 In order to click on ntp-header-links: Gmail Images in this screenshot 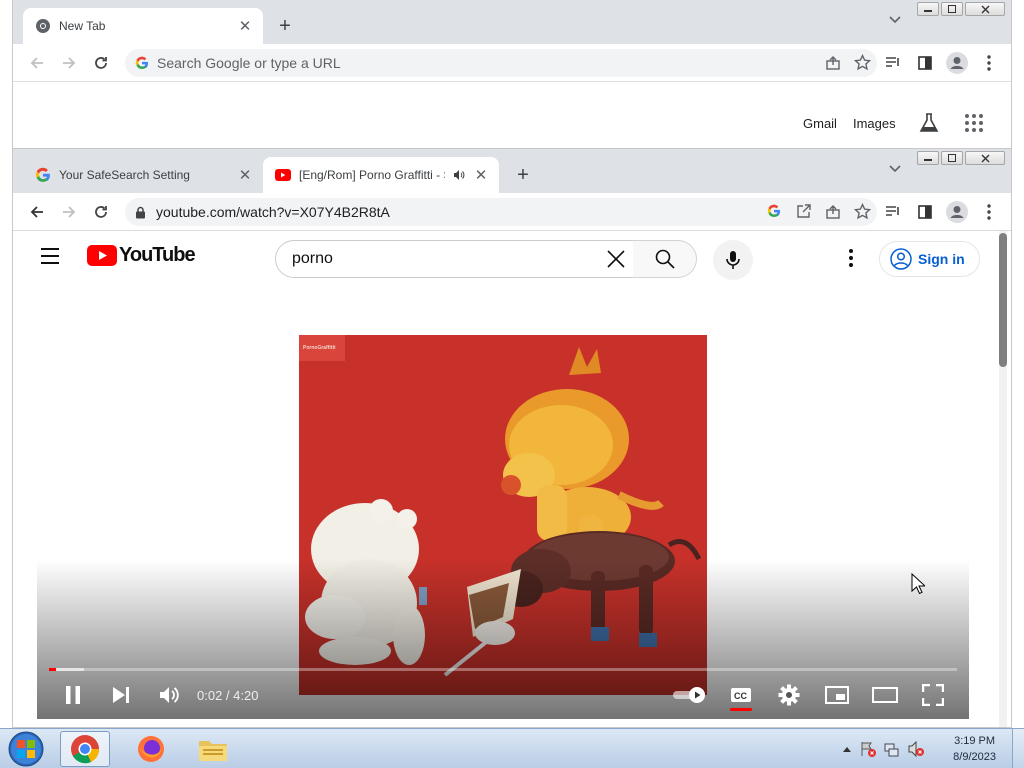, I will do `click(893, 123)`.